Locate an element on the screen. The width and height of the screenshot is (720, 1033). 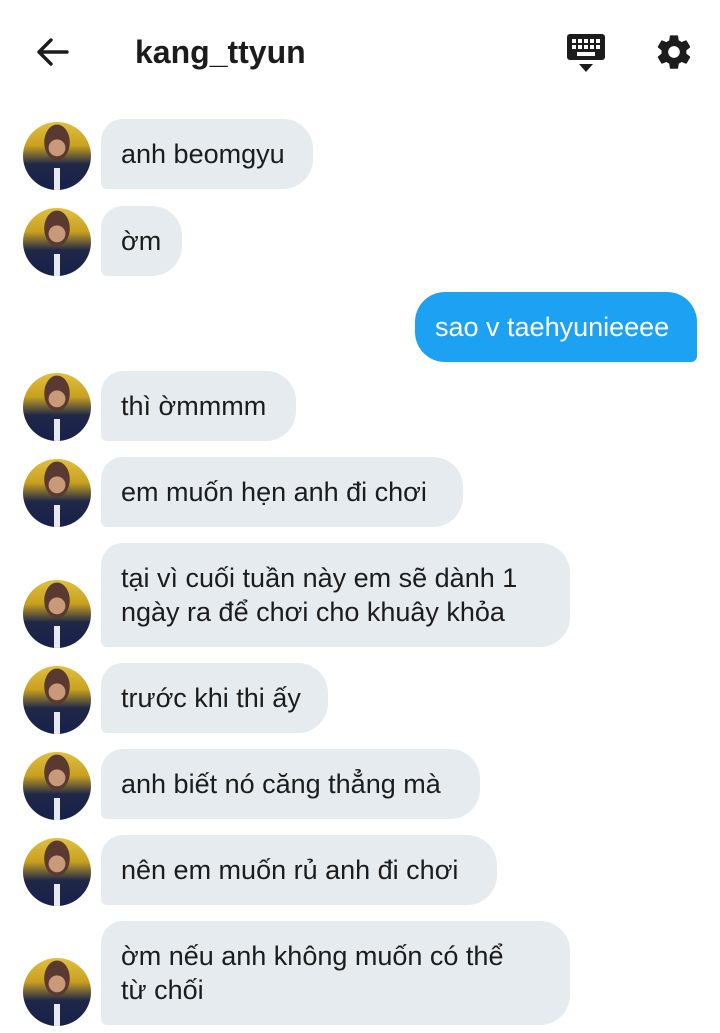
chat-title: kang_ttyun is located at coordinates (220, 52).